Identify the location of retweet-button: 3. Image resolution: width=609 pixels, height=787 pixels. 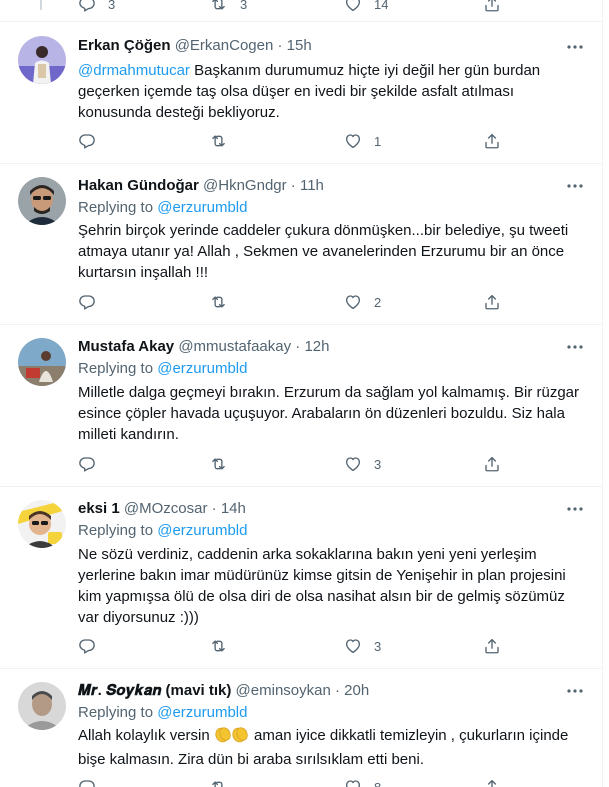
(228, 7).